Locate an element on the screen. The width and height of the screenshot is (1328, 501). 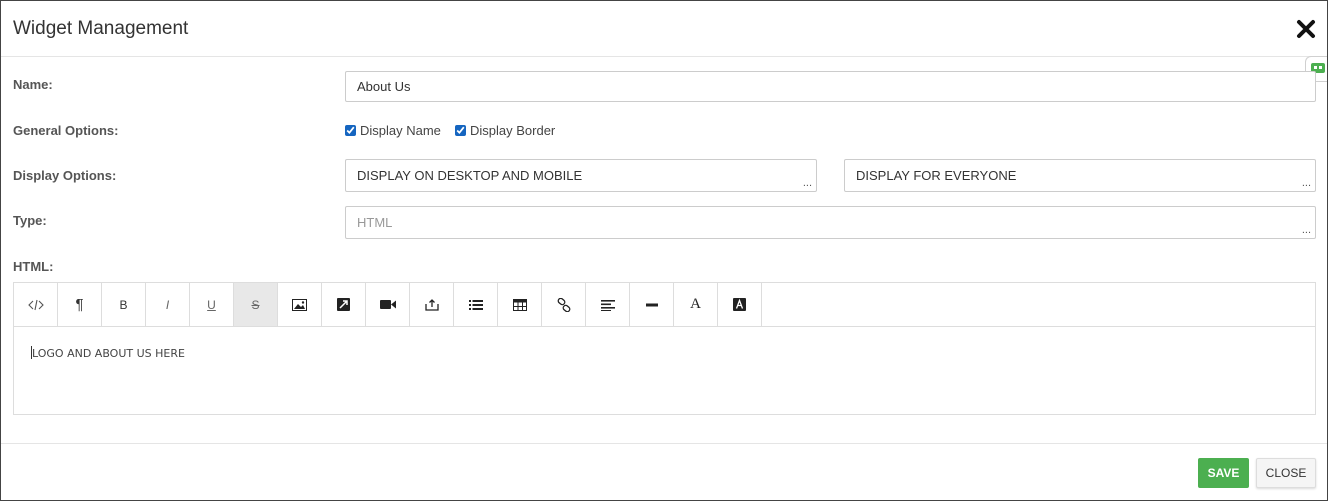
video-icon is located at coordinates (387, 304).